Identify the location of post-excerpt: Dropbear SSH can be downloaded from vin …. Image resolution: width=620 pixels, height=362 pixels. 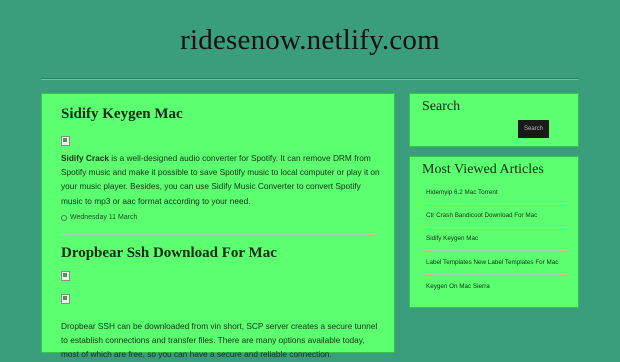
(219, 340).